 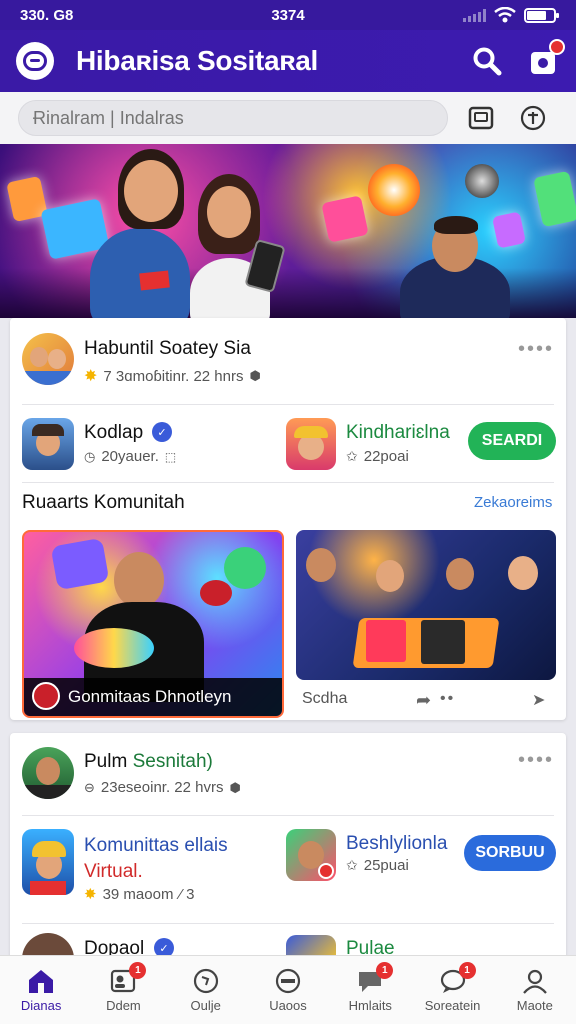 I want to click on camera-button, so click(x=481, y=118).